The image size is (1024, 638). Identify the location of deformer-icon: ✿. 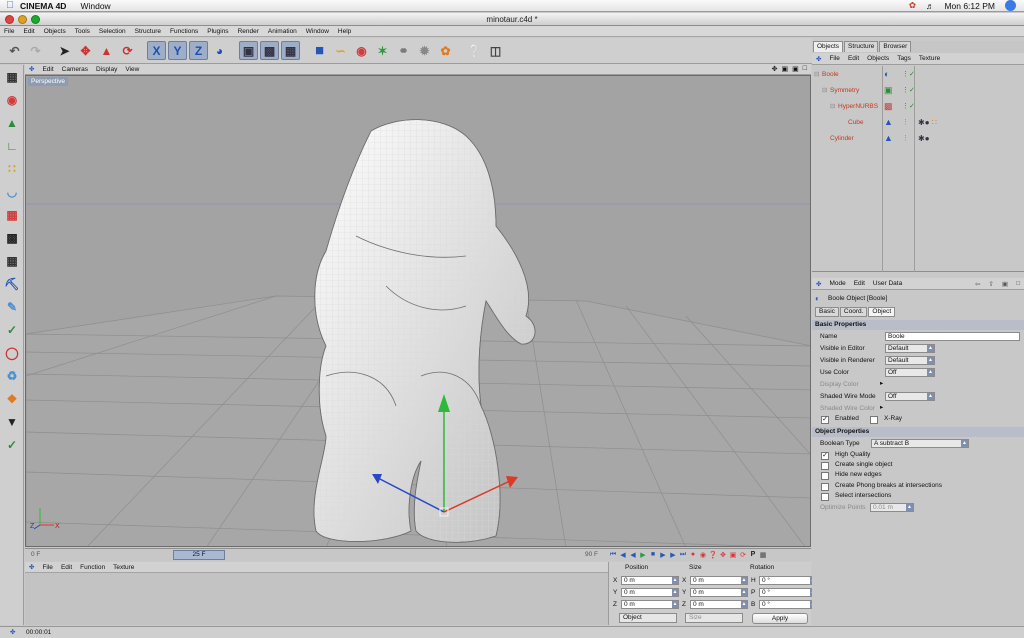
(445, 50).